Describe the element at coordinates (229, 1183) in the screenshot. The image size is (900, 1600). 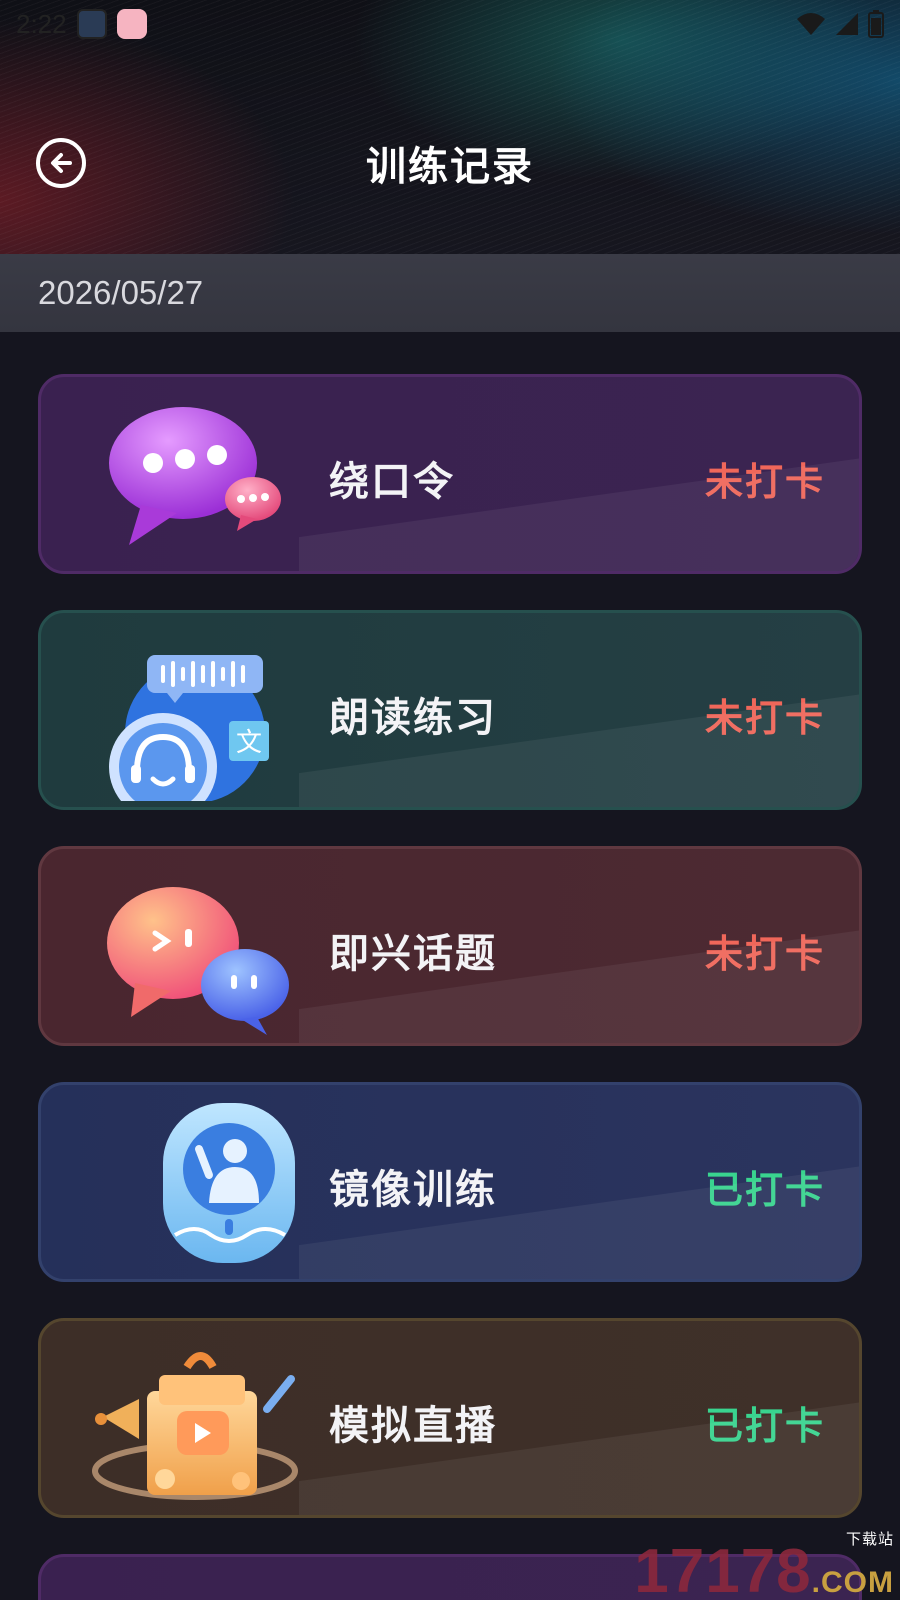
I see `mirror-person-icon` at that location.